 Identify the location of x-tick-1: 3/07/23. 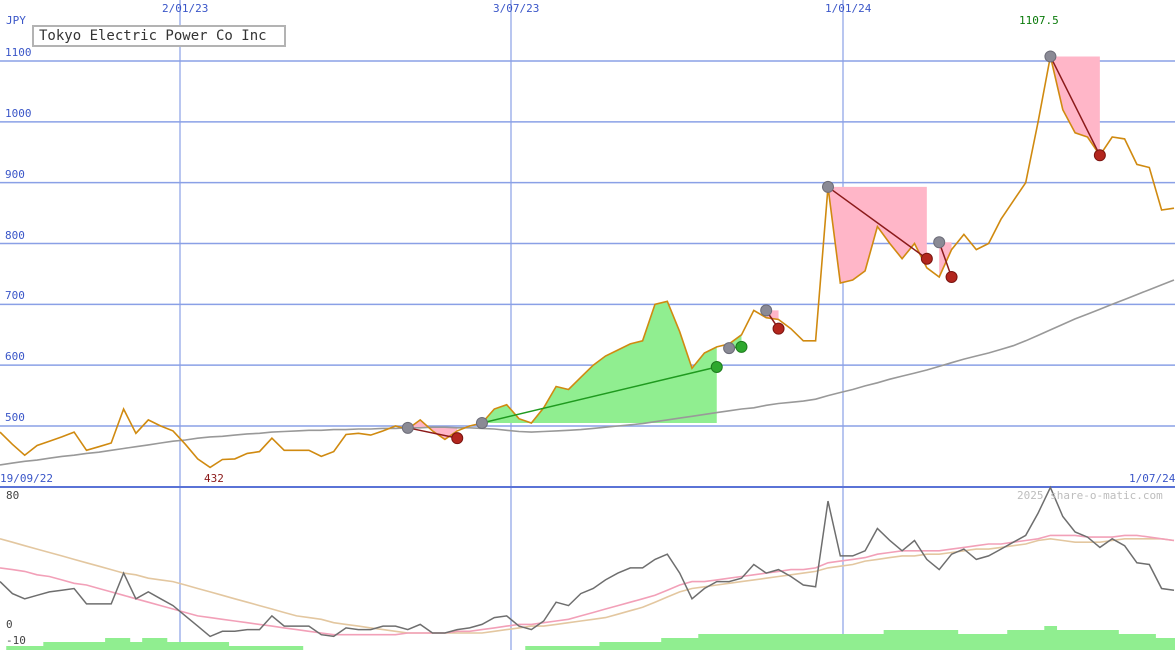
(516, 8).